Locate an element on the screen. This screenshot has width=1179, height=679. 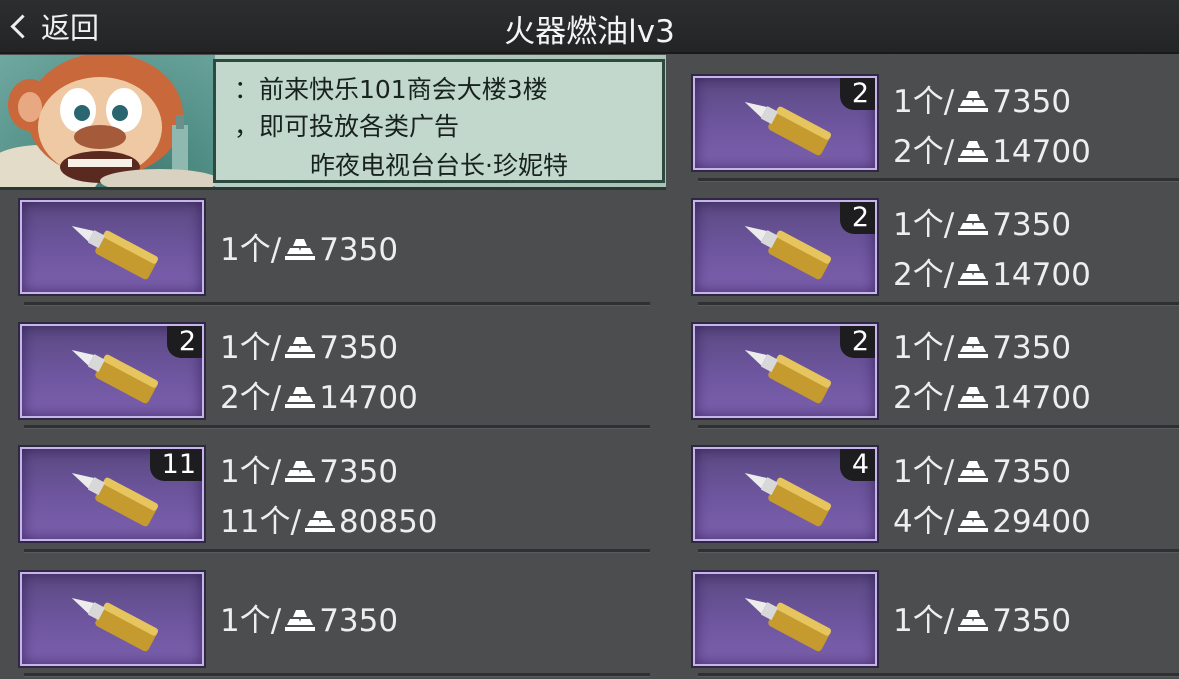
quantity-badge: 11 is located at coordinates (175, 465).